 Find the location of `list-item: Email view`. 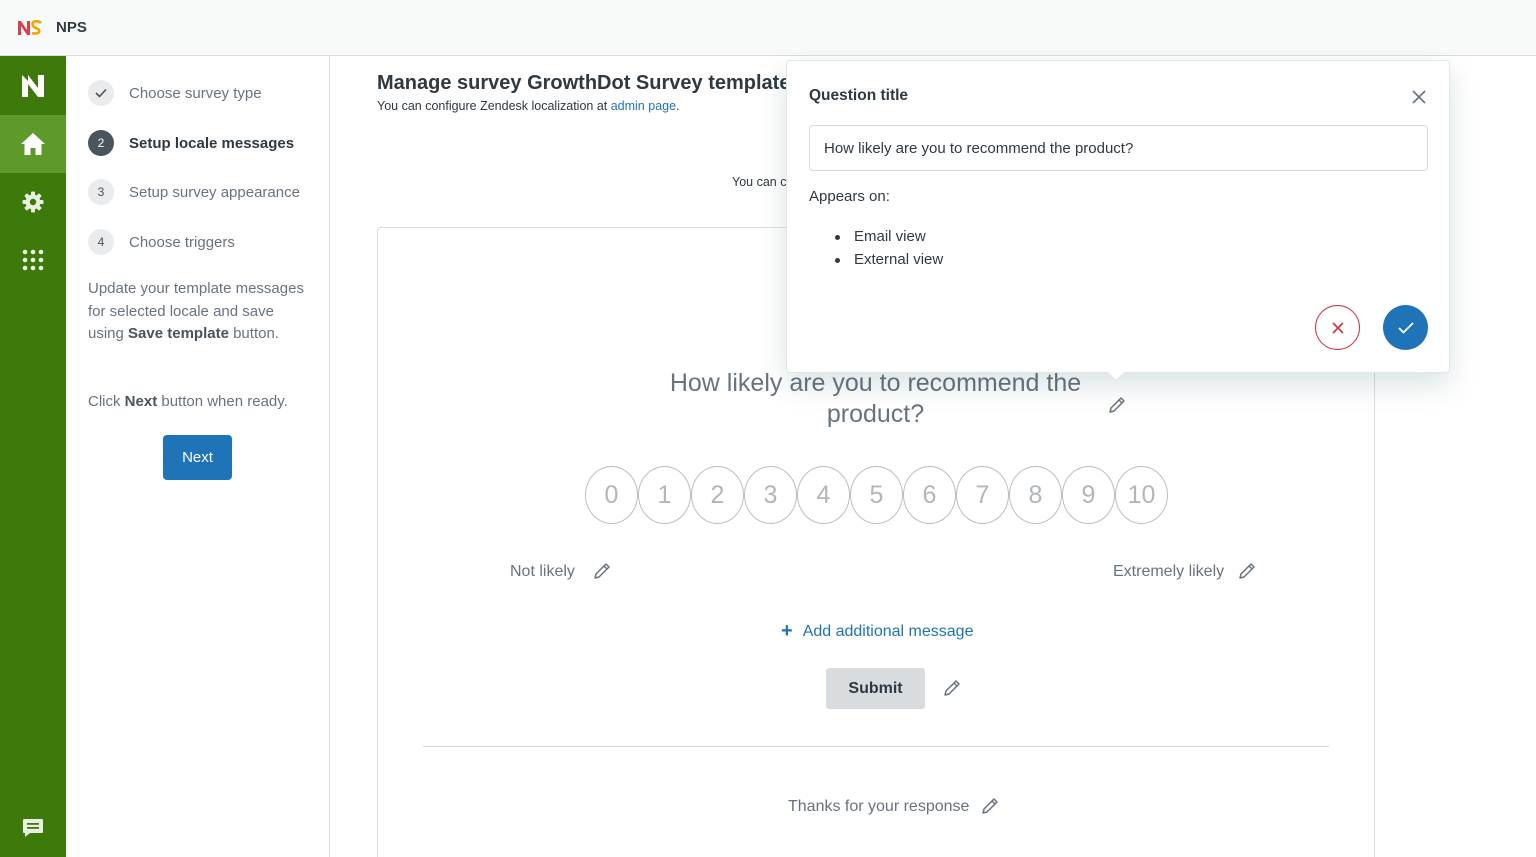

list-item: Email view is located at coordinates (889, 236).